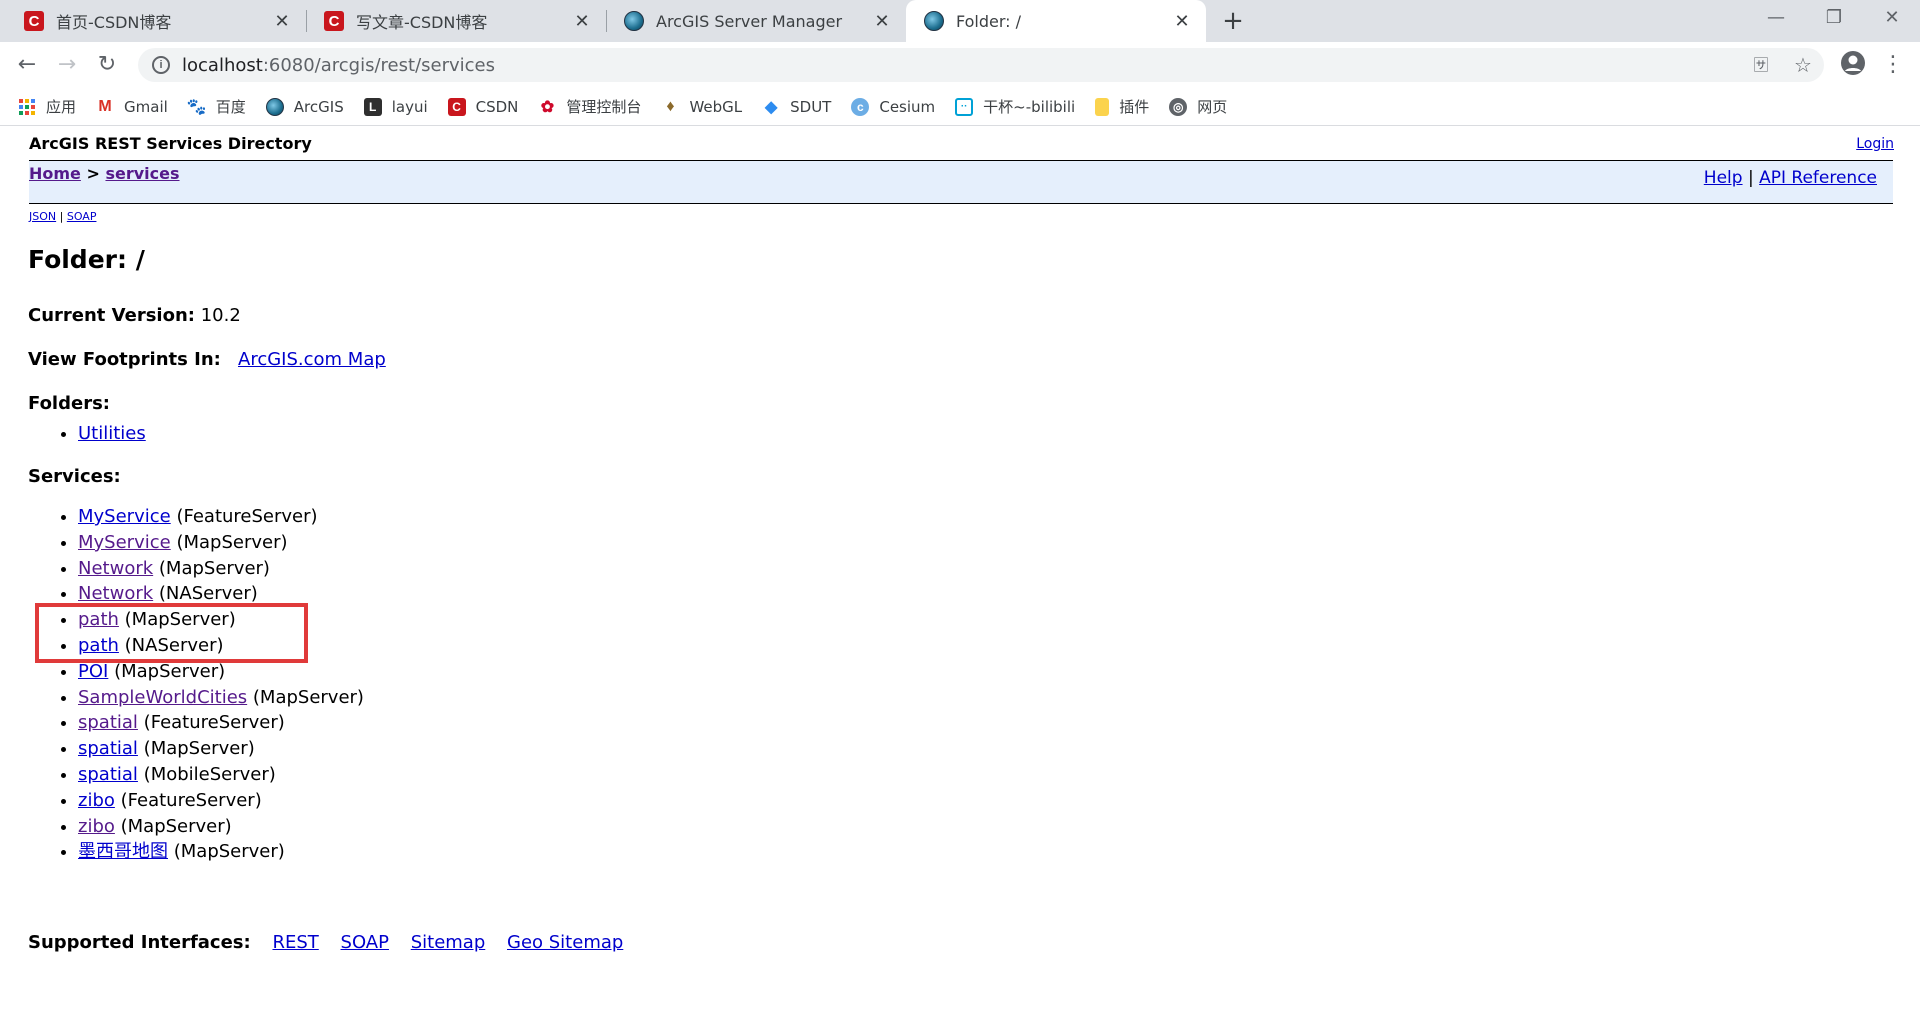  Describe the element at coordinates (69, 403) in the screenshot. I see `folders-heading: Folders:` at that location.